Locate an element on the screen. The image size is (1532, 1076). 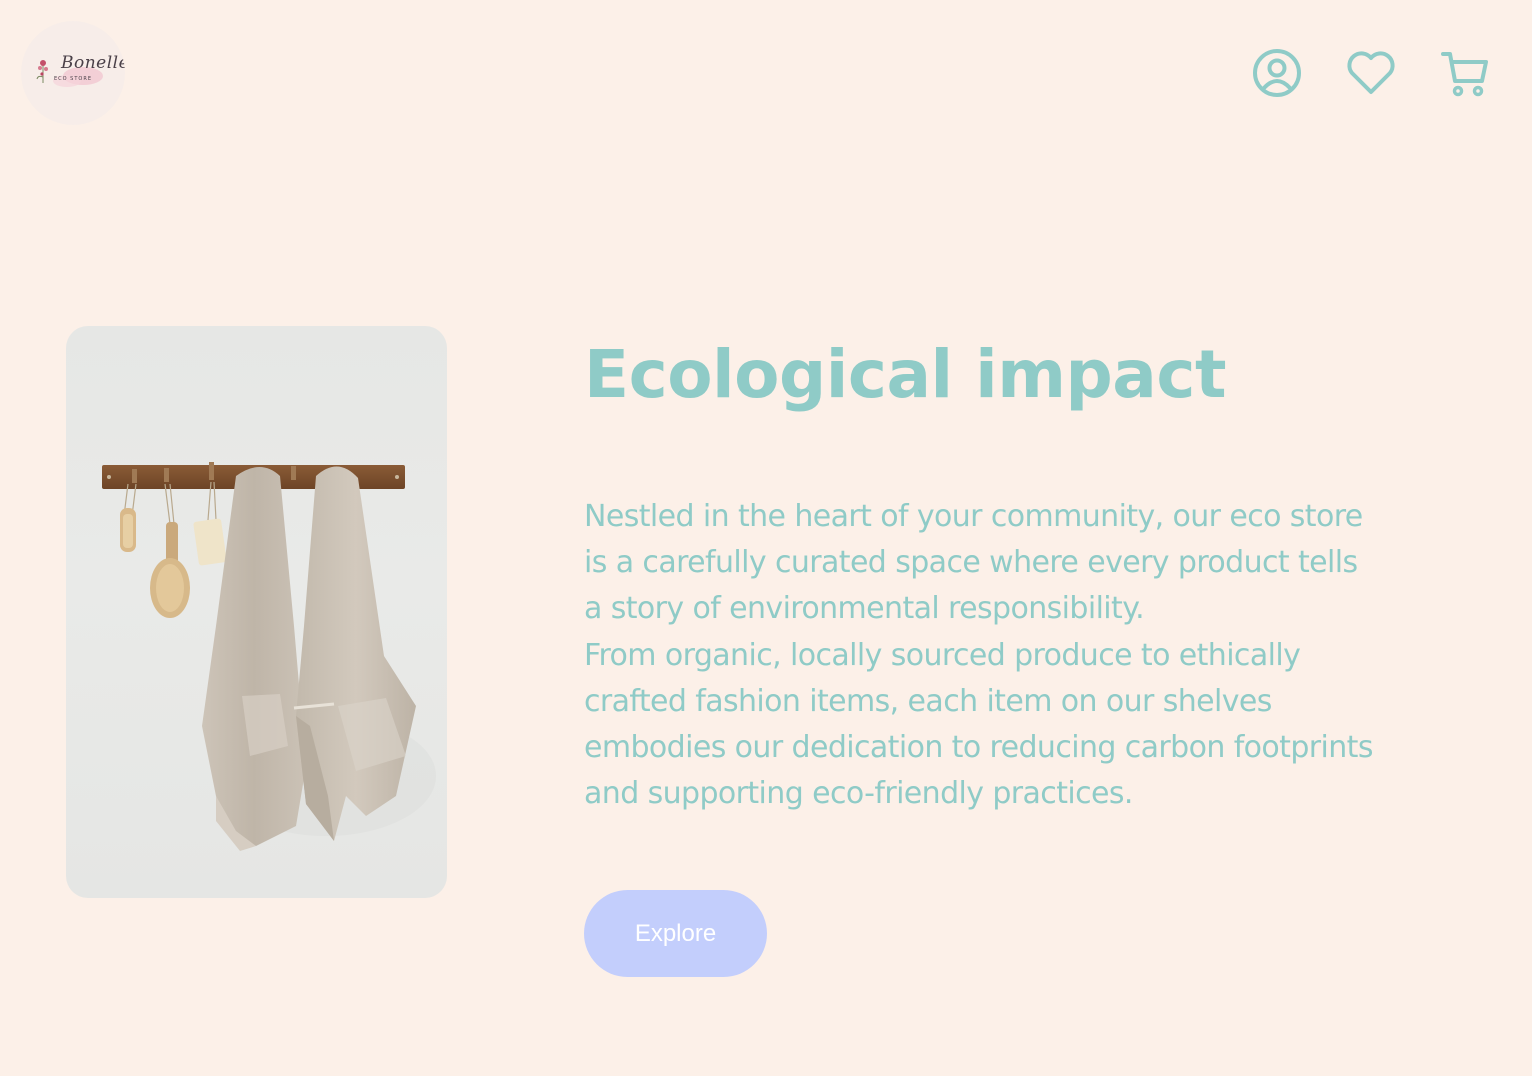
explore-button: Explore is located at coordinates (675, 933).